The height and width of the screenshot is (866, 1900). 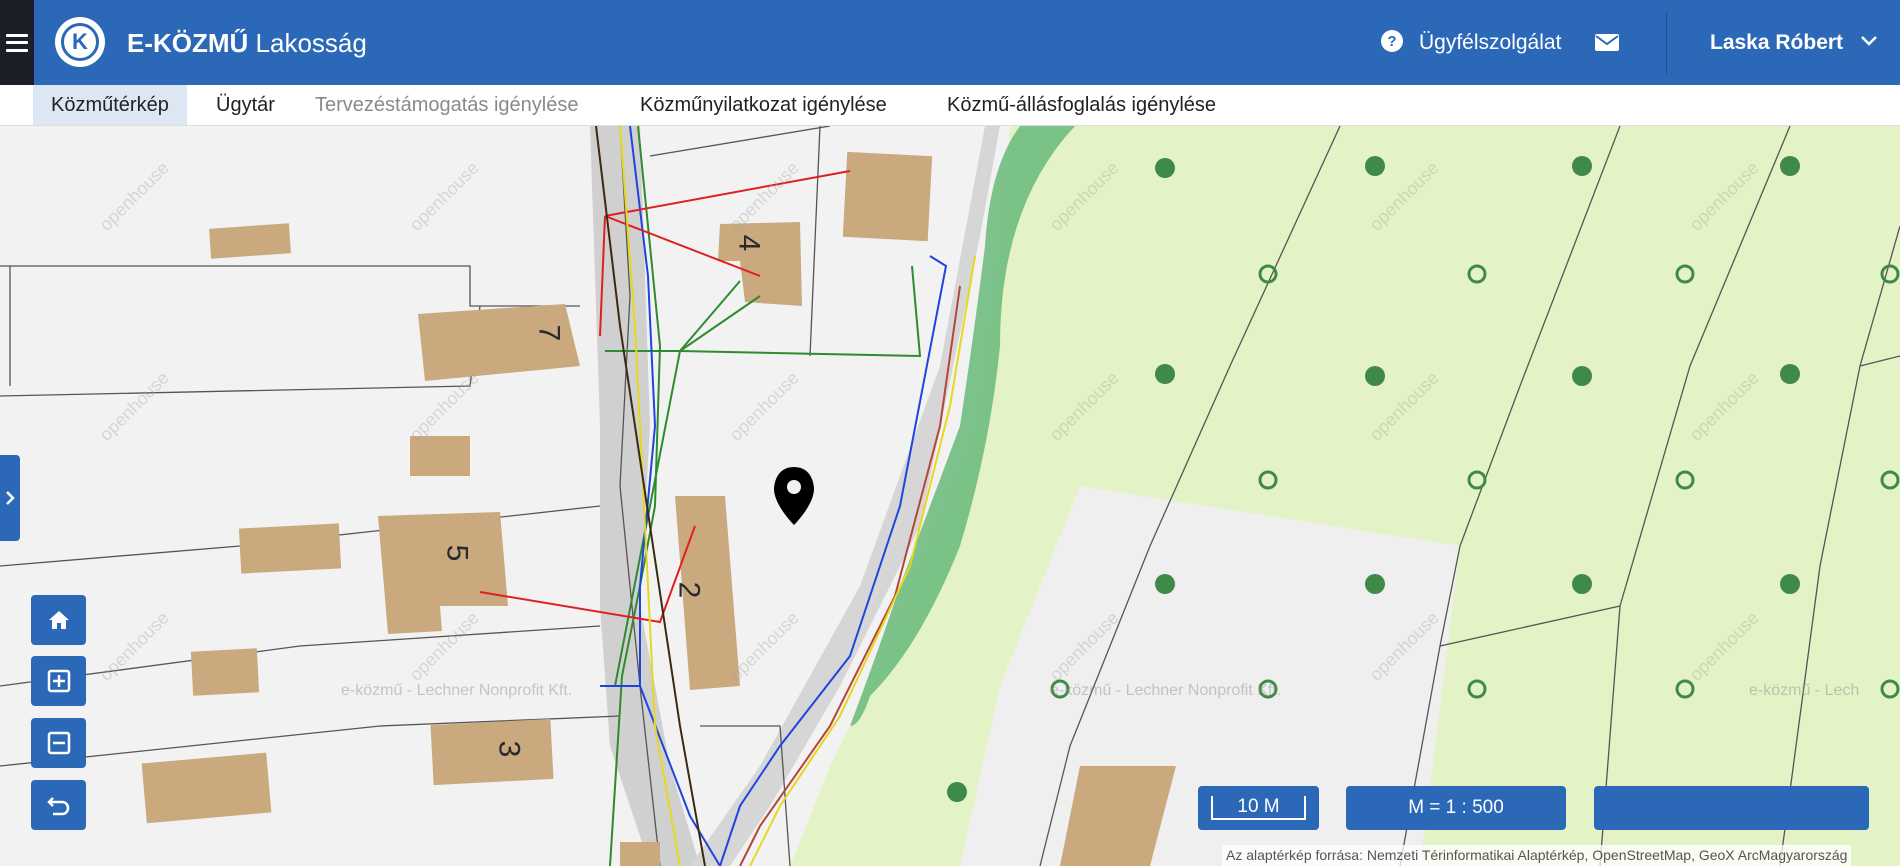 What do you see at coordinates (1081, 105) in the screenshot?
I see `tab-kozmu-allasfoglalas: Közmű-állásfoglalás igénylése` at bounding box center [1081, 105].